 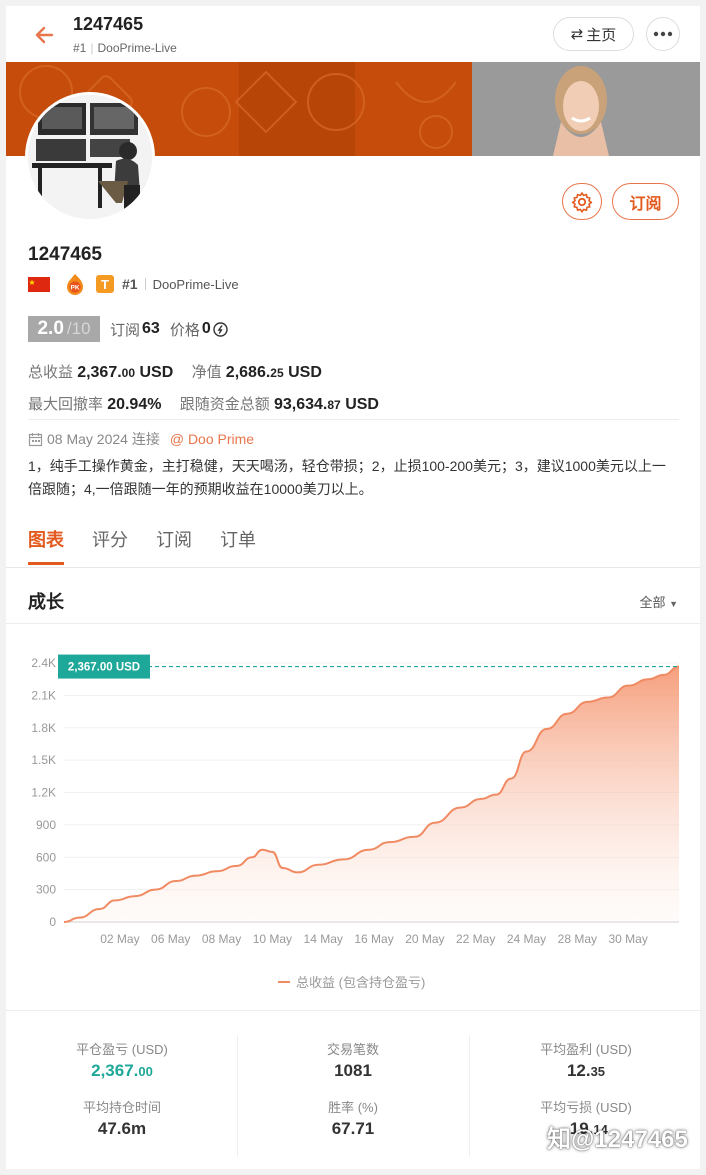 I want to click on avatar-illustration, so click(x=90, y=157).